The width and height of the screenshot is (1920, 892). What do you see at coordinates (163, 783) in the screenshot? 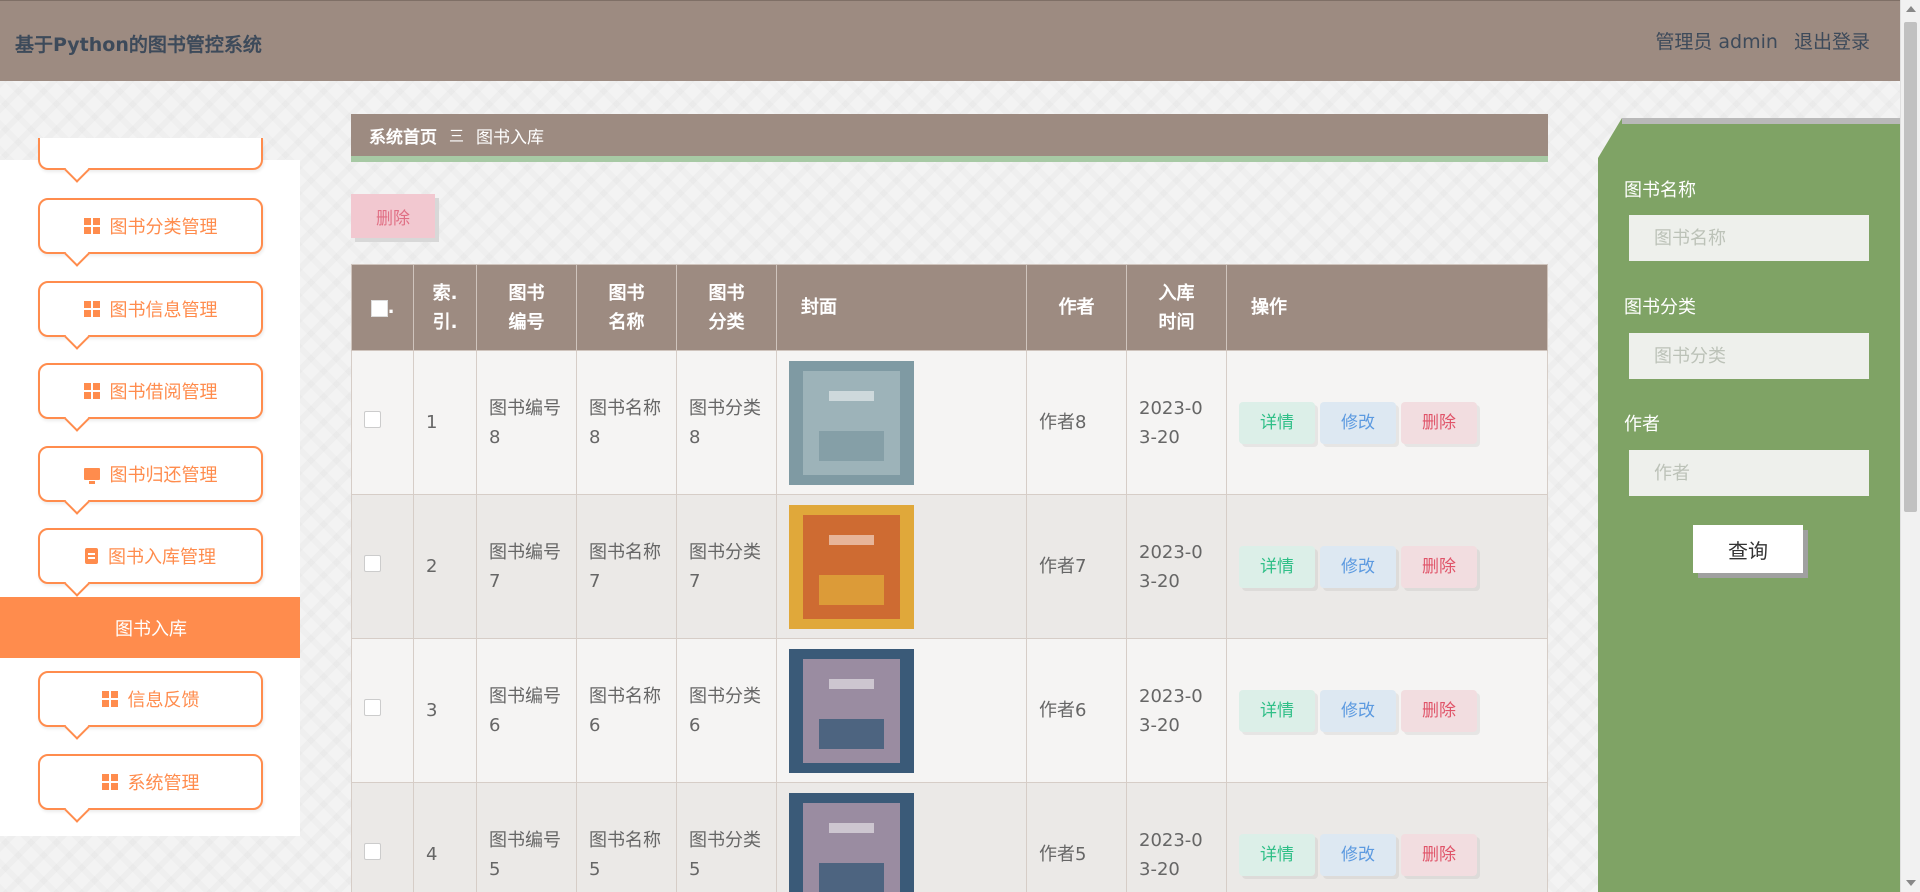
I see `sidebar-item-label: 系统管理` at bounding box center [163, 783].